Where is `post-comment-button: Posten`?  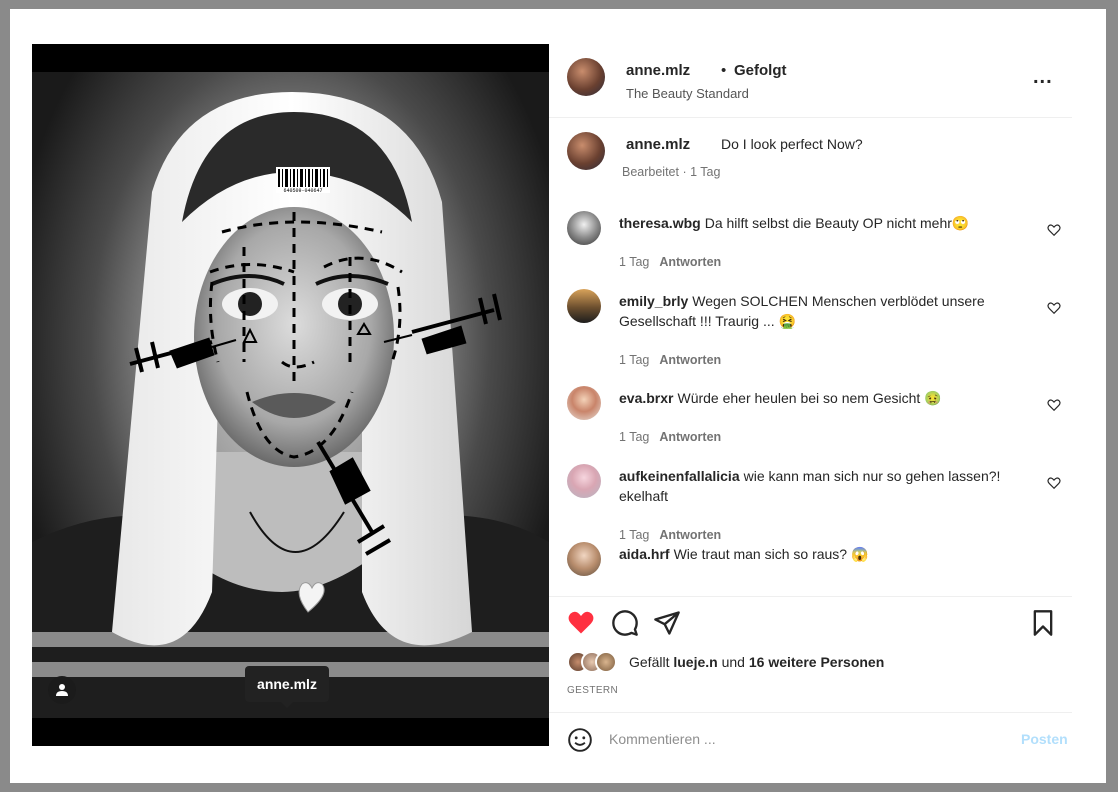 post-comment-button: Posten is located at coordinates (1044, 739).